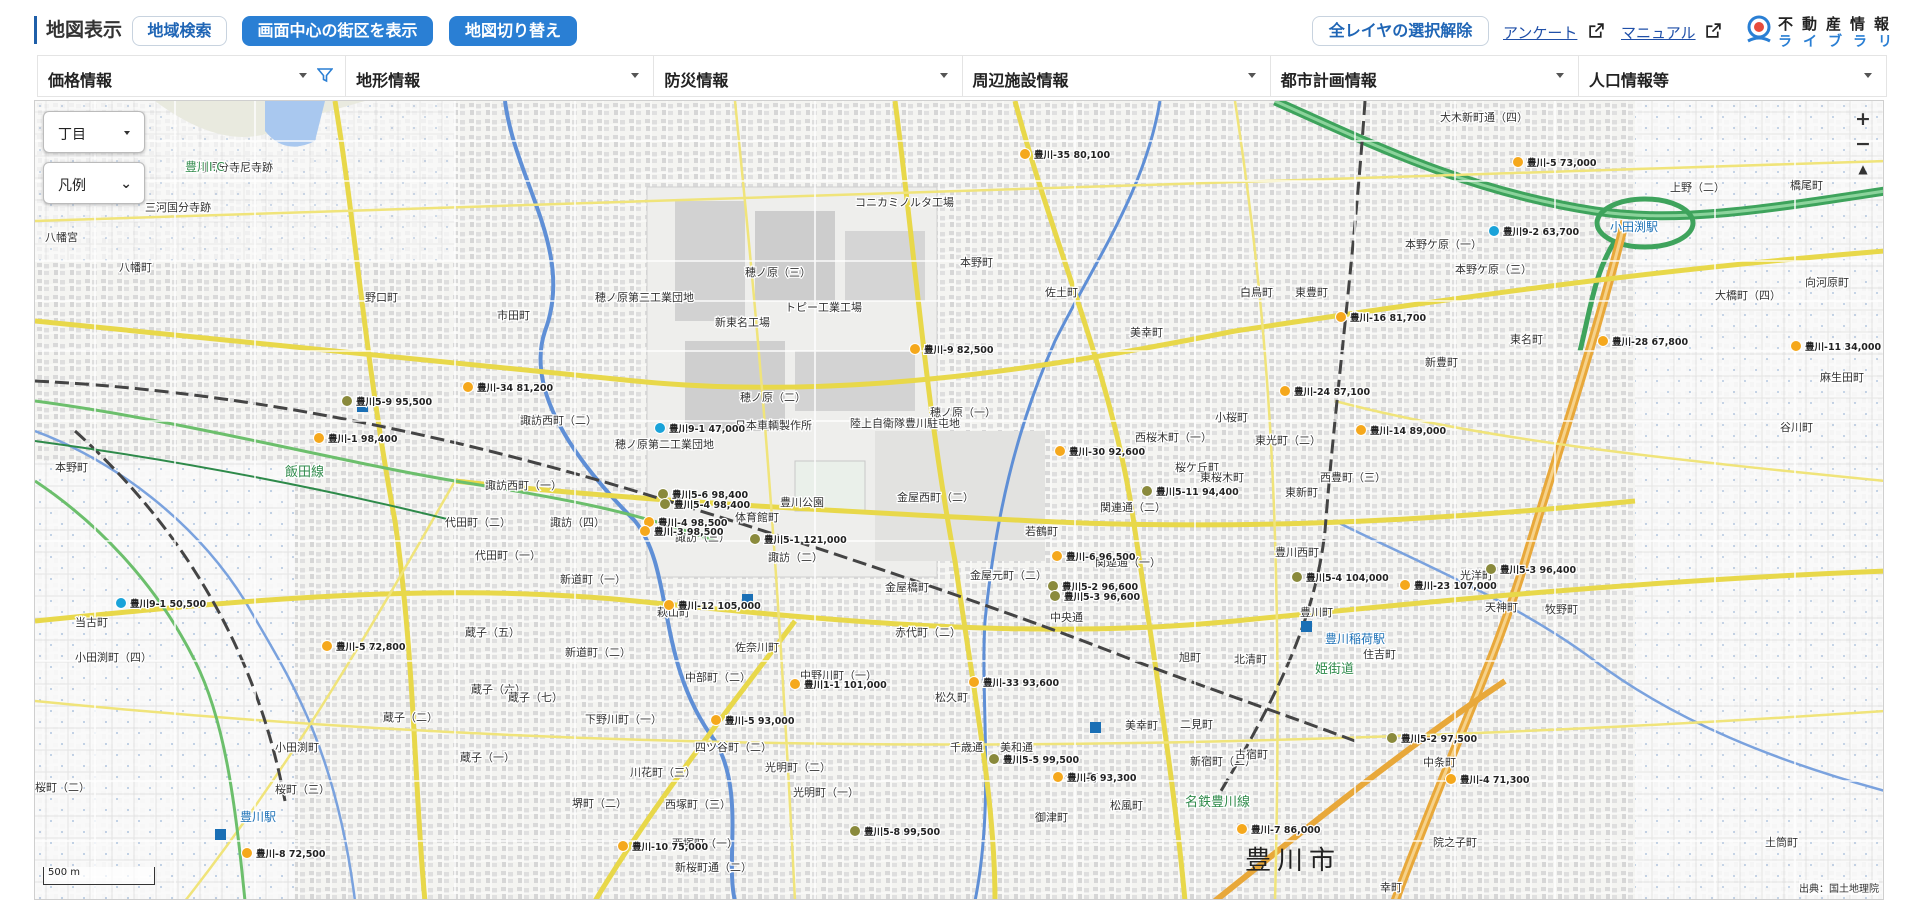 Image resolution: width=1917 pixels, height=907 pixels. What do you see at coordinates (1190, 492) in the screenshot?
I see `price-point-marker: 豊川5-11 94,400` at bounding box center [1190, 492].